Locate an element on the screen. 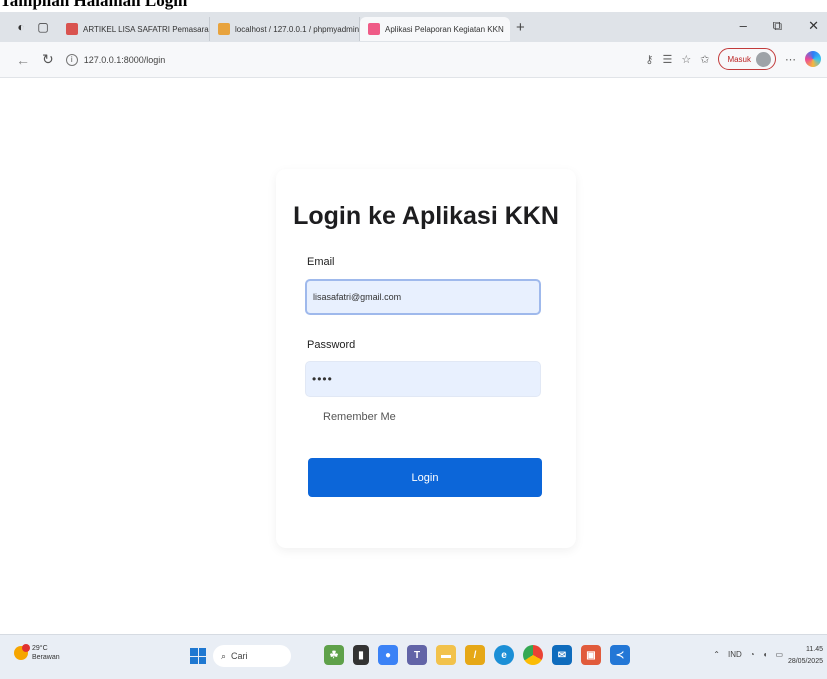 This screenshot has height=679, width=827. key-icon: ⚷ is located at coordinates (649, 59).